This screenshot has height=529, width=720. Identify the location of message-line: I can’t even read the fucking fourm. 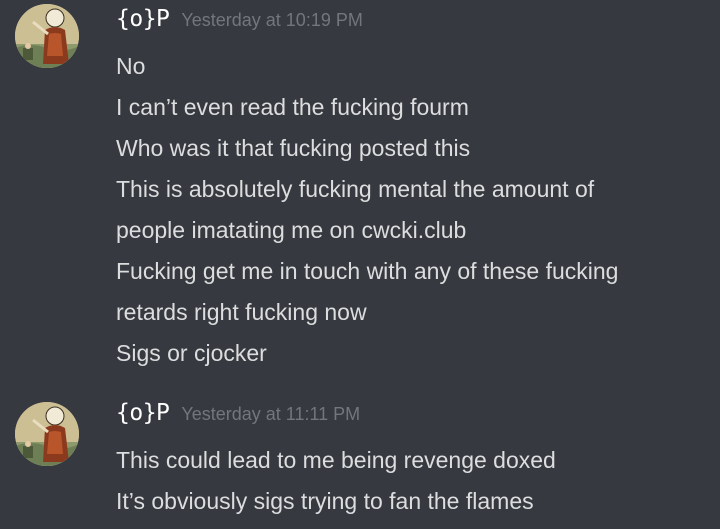
(292, 107).